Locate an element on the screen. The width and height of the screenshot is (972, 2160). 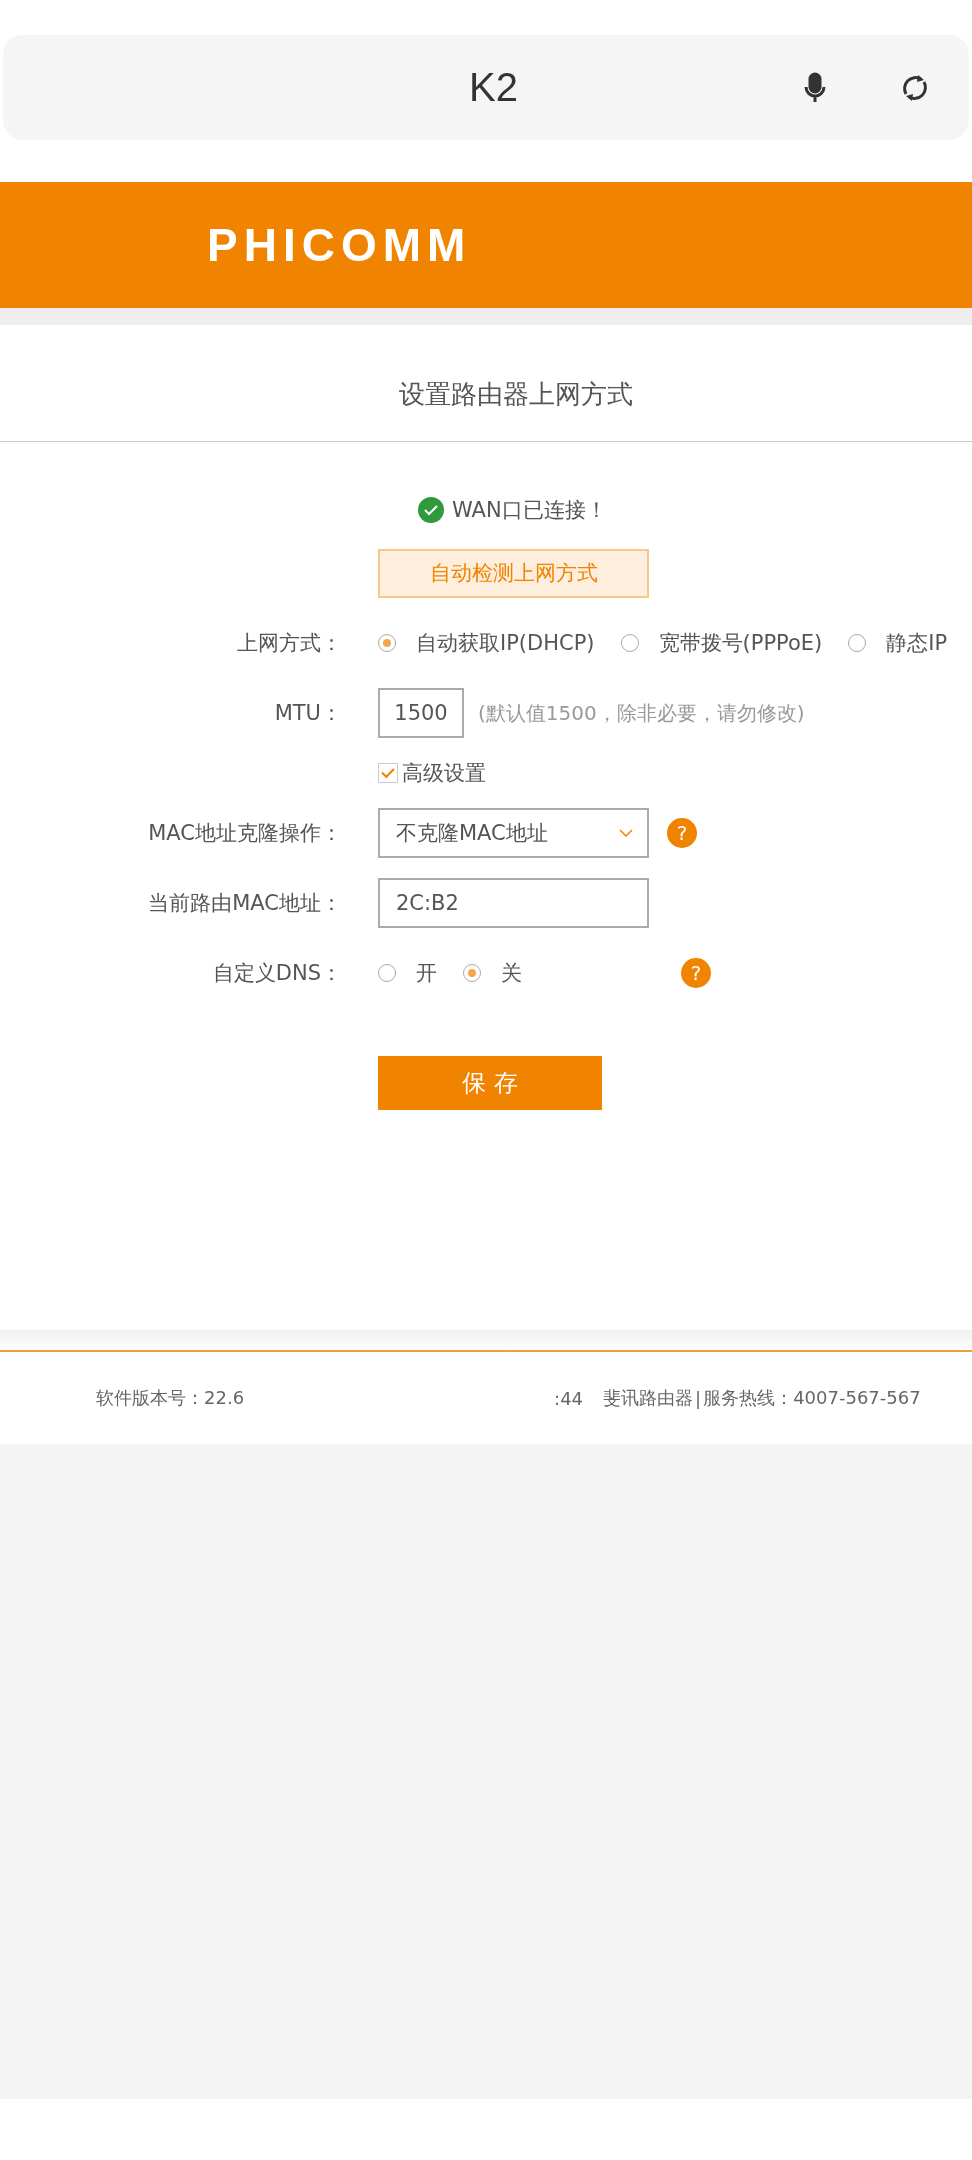
brand-text: 斐讯路由器 is located at coordinates (648, 1398).